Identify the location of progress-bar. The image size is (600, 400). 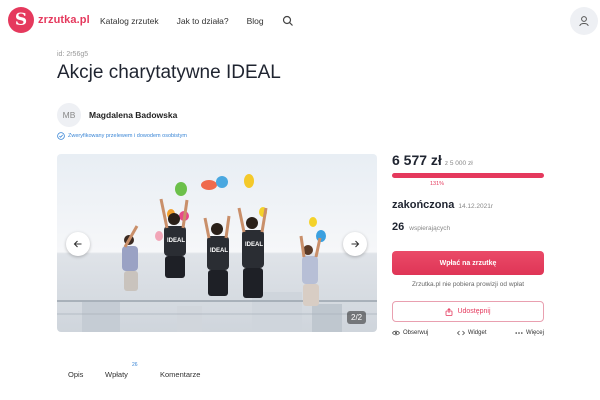
(468, 175).